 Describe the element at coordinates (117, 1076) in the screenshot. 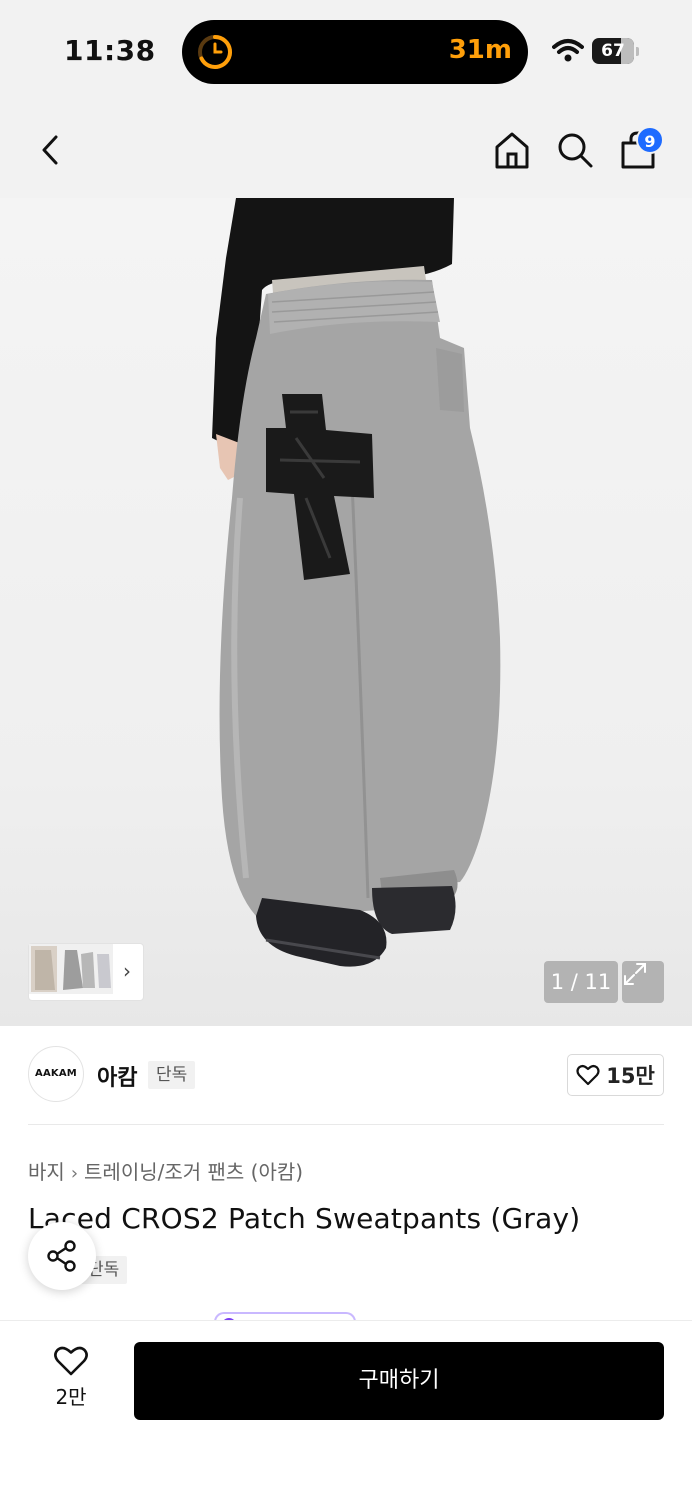

I see `brand-name: 아캄` at that location.